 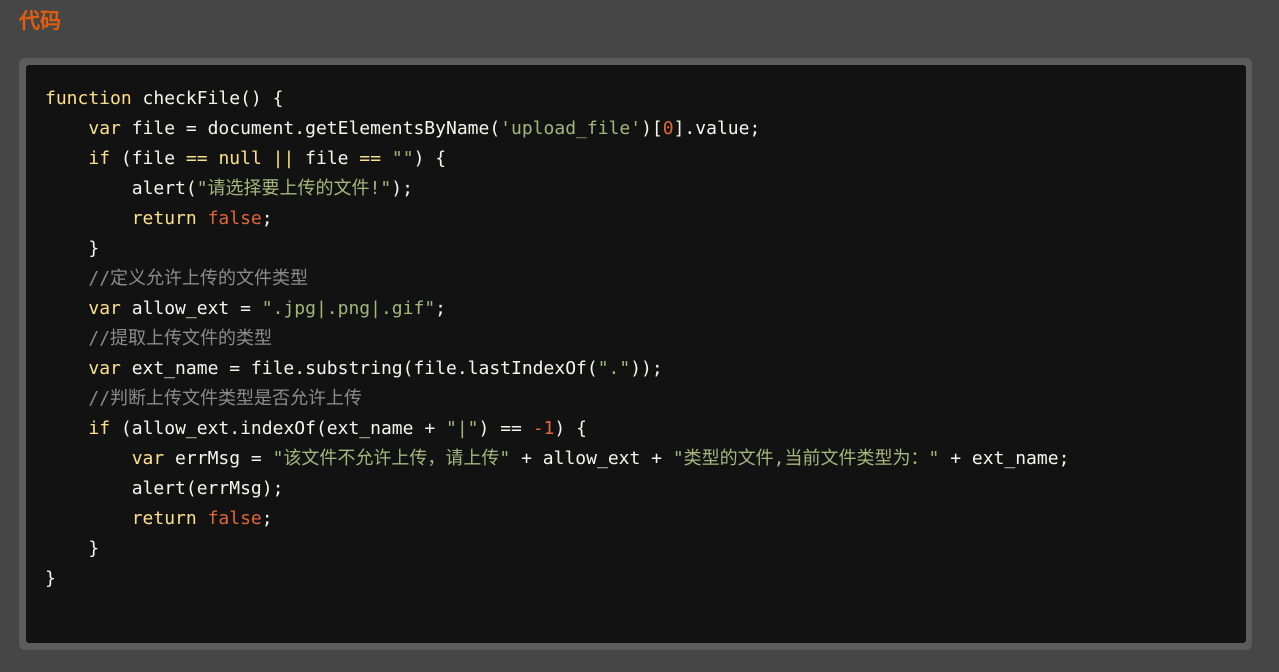 What do you see at coordinates (327, 158) in the screenshot?
I see `code-plain: file` at bounding box center [327, 158].